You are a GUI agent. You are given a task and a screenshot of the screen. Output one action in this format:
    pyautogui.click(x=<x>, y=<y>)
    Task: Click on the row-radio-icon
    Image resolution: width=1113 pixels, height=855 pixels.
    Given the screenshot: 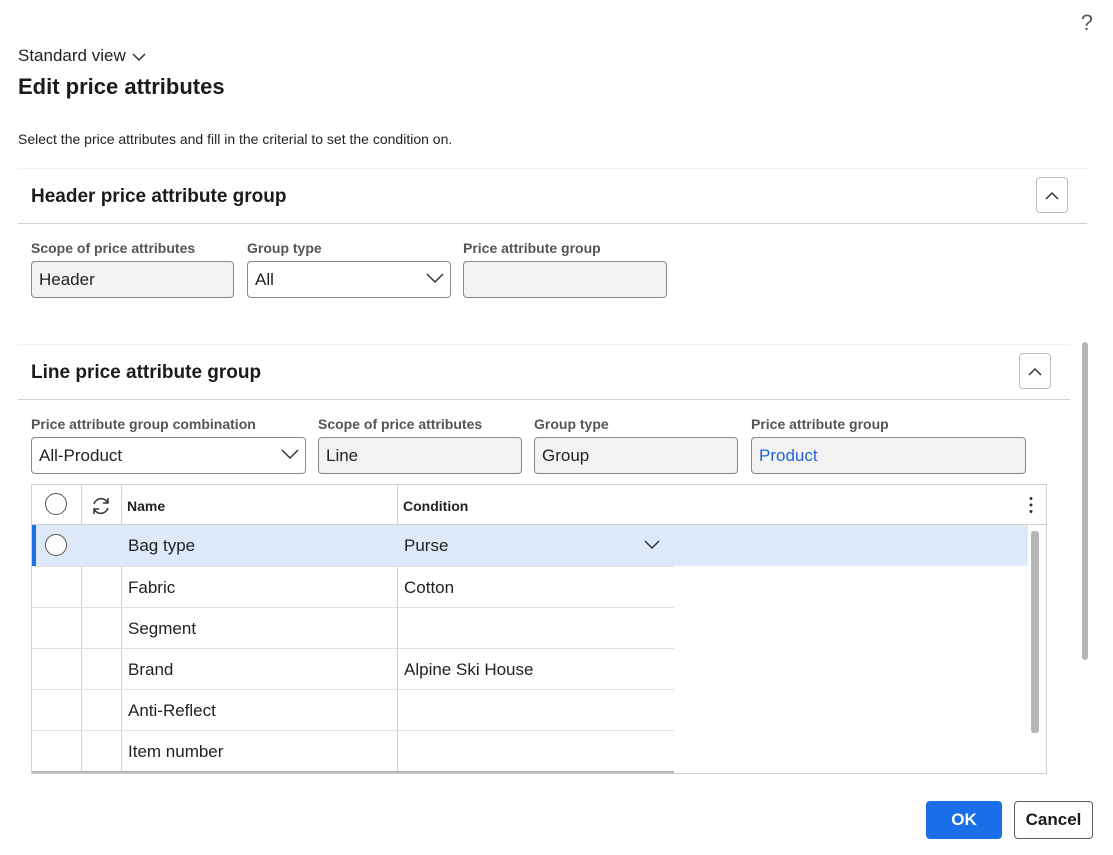 What is the action you would take?
    pyautogui.click(x=56, y=545)
    